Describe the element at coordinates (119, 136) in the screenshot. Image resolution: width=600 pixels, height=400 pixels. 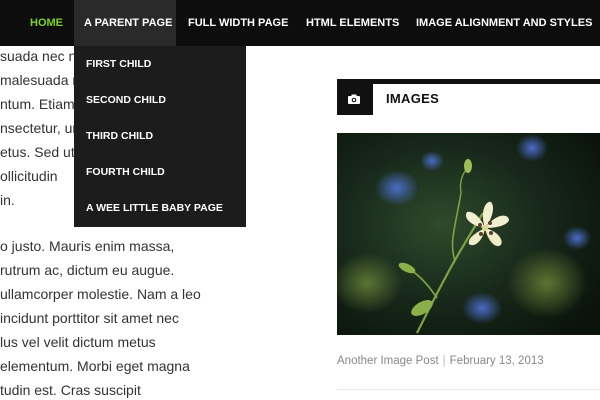
I see `submenu-item-third-child: THIRD CHILD` at that location.